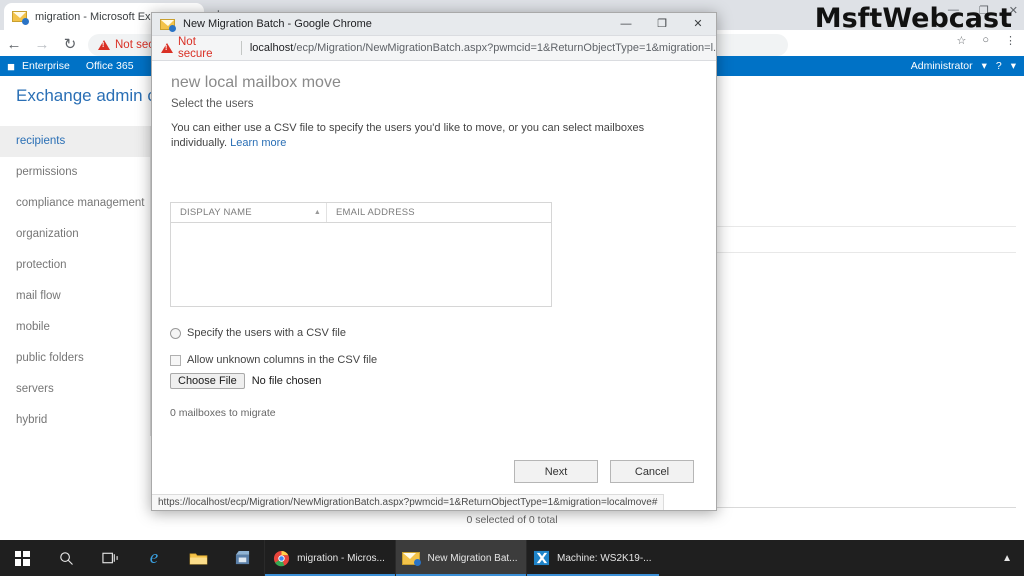 This screenshot has width=1024, height=576. I want to click on file-explorer-button, so click(198, 558).